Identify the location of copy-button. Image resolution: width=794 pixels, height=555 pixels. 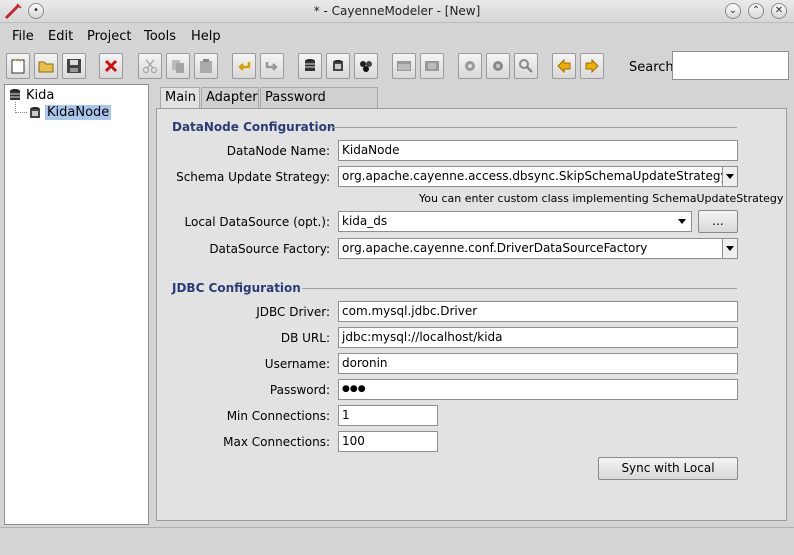
(178, 66).